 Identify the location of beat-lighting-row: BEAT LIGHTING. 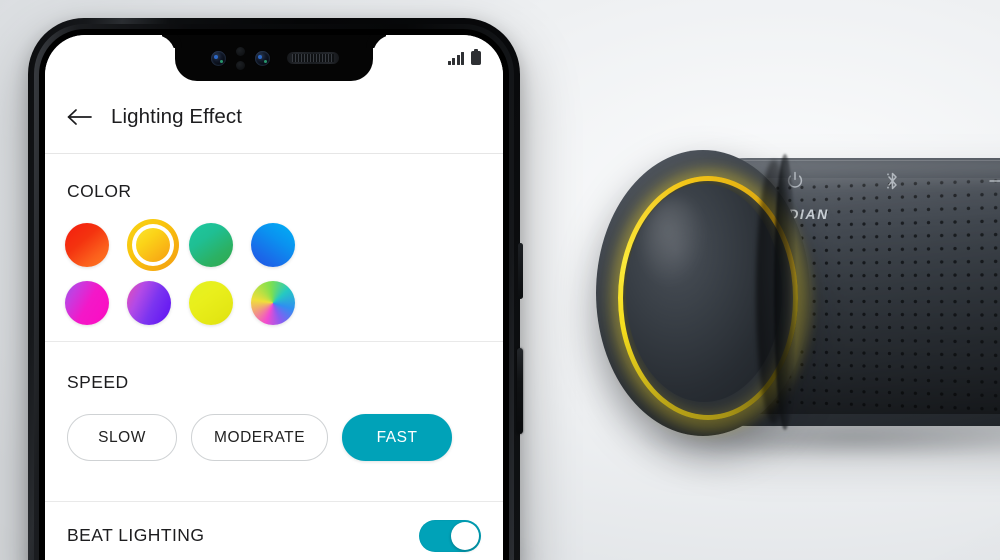
(274, 531).